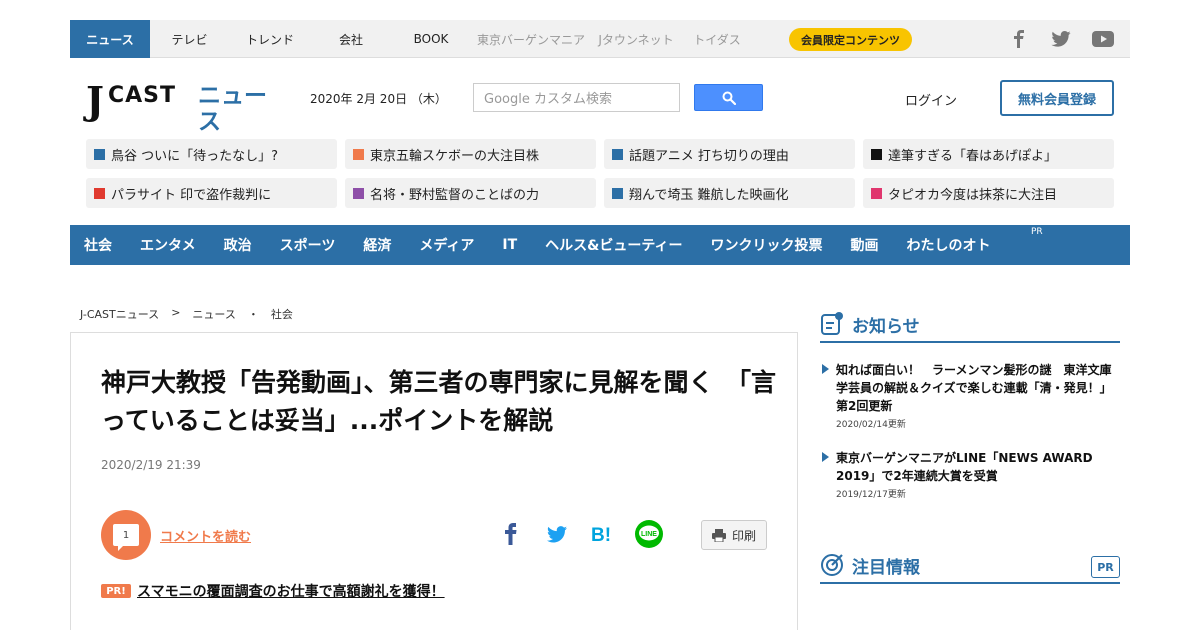 Image resolution: width=1200 pixels, height=630 pixels. I want to click on topic-label: 東京五輪スケボーの大注目株, so click(455, 156).